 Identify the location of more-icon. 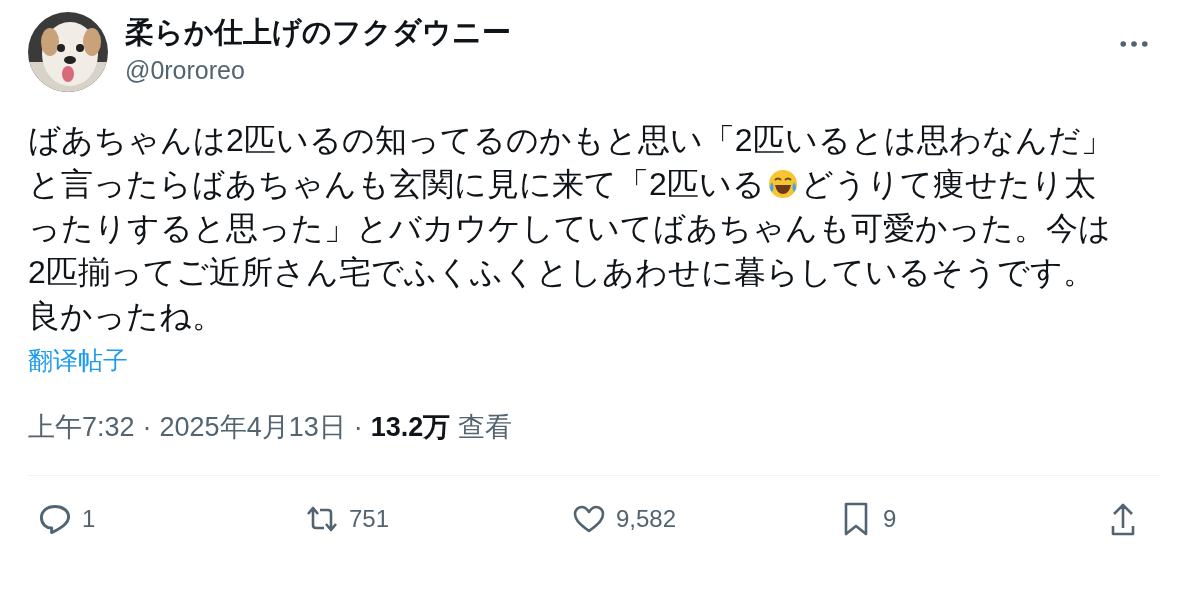
(1134, 44).